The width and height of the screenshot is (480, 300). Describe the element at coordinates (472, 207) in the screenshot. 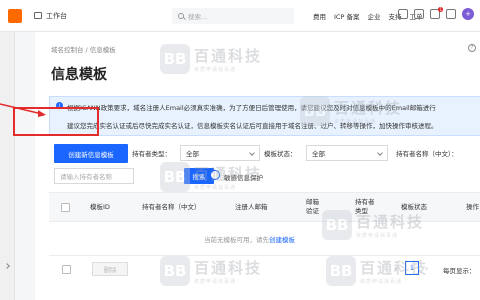

I see `column-actions: 操作` at that location.